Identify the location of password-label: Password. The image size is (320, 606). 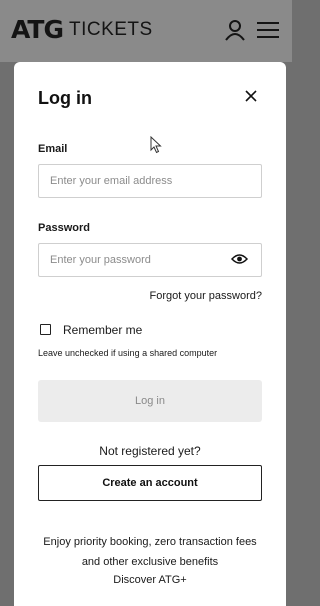
(64, 228).